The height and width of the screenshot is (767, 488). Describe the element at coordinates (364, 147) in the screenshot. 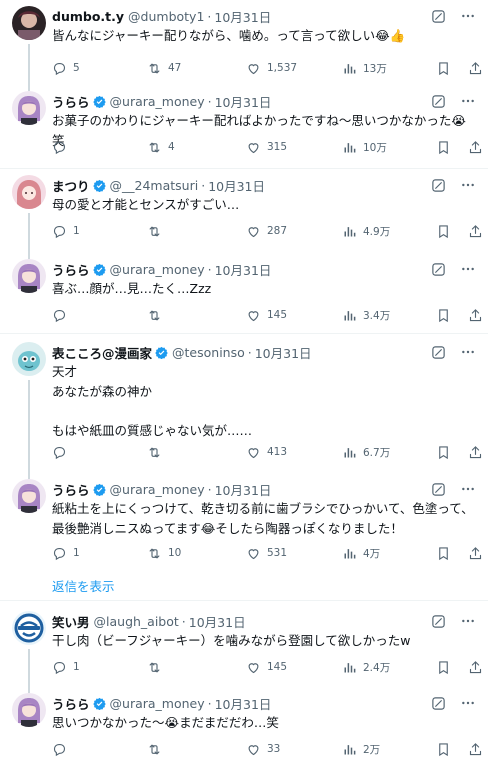

I see `views-button: 10万` at that location.